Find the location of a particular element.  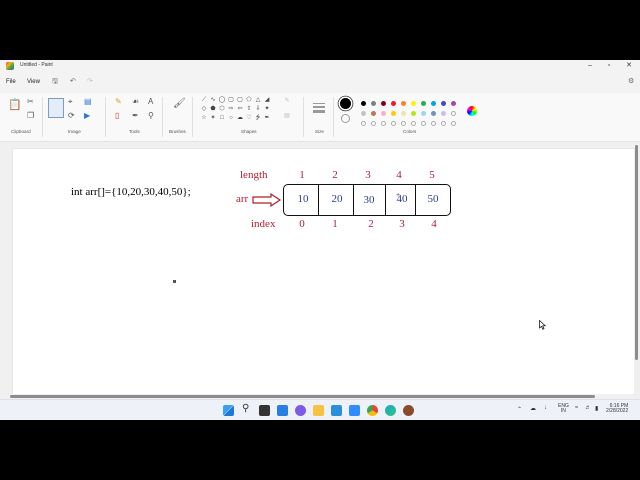

heart-shape-icon: ♡ is located at coordinates (249, 118).